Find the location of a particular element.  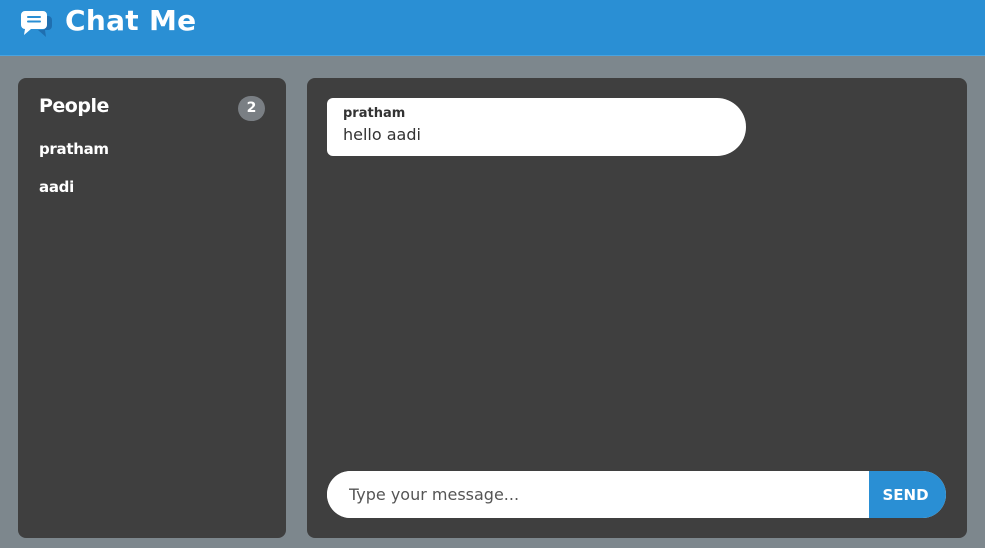

people-title: People is located at coordinates (74, 106).